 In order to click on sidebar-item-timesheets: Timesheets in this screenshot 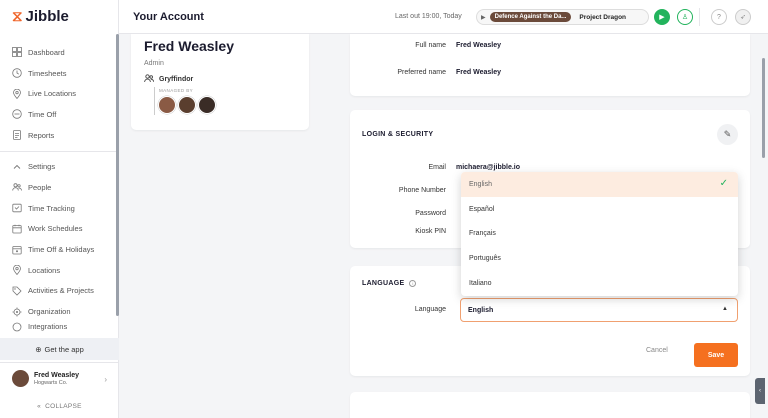, I will do `click(59, 73)`.